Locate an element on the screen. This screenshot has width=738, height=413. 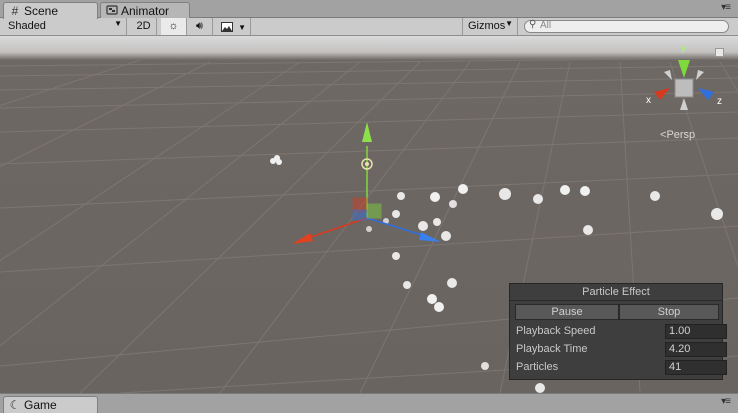
image-icon is located at coordinates (227, 27).